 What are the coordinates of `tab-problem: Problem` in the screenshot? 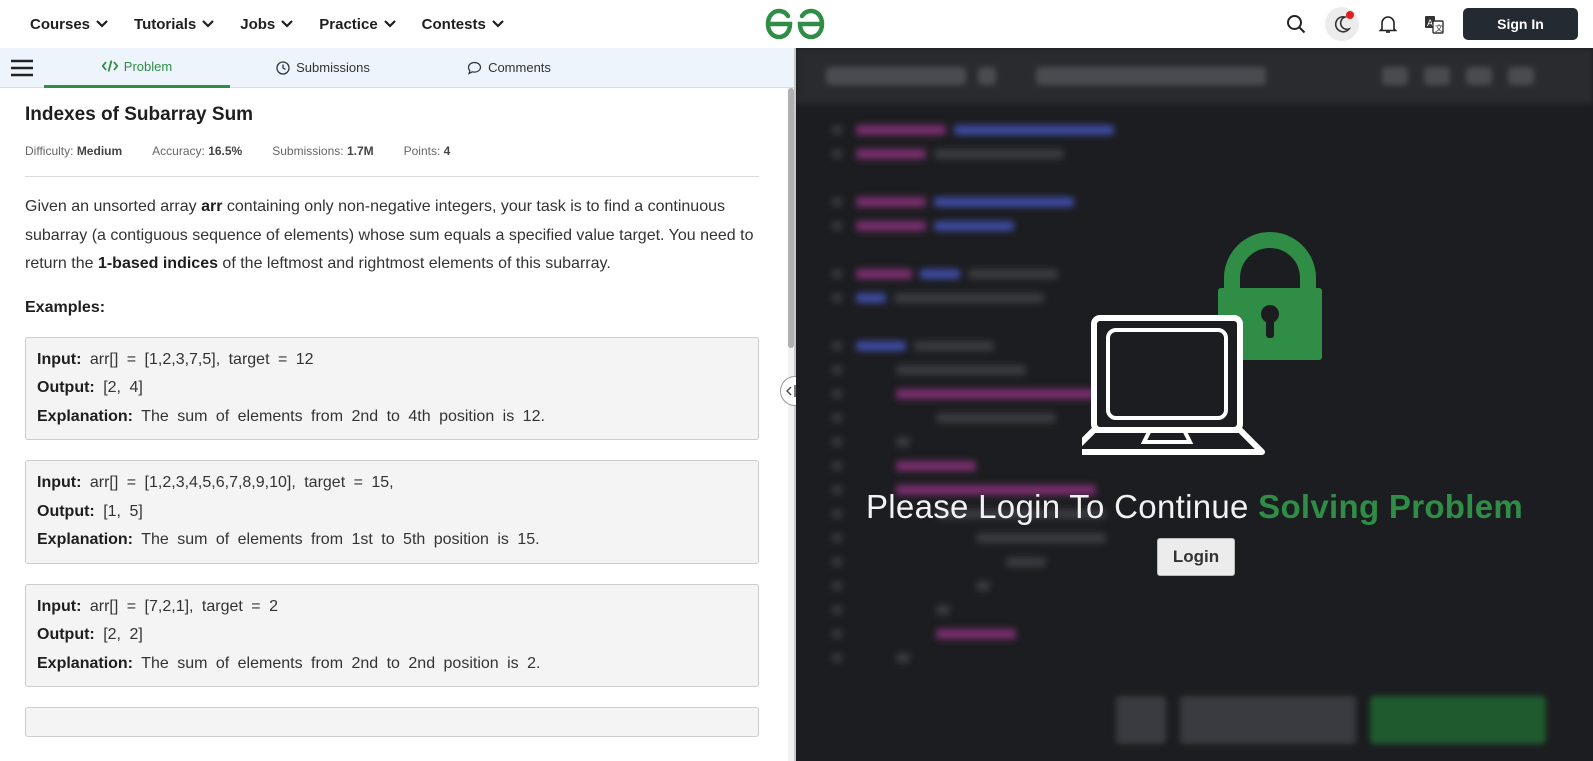 It's located at (137, 68).